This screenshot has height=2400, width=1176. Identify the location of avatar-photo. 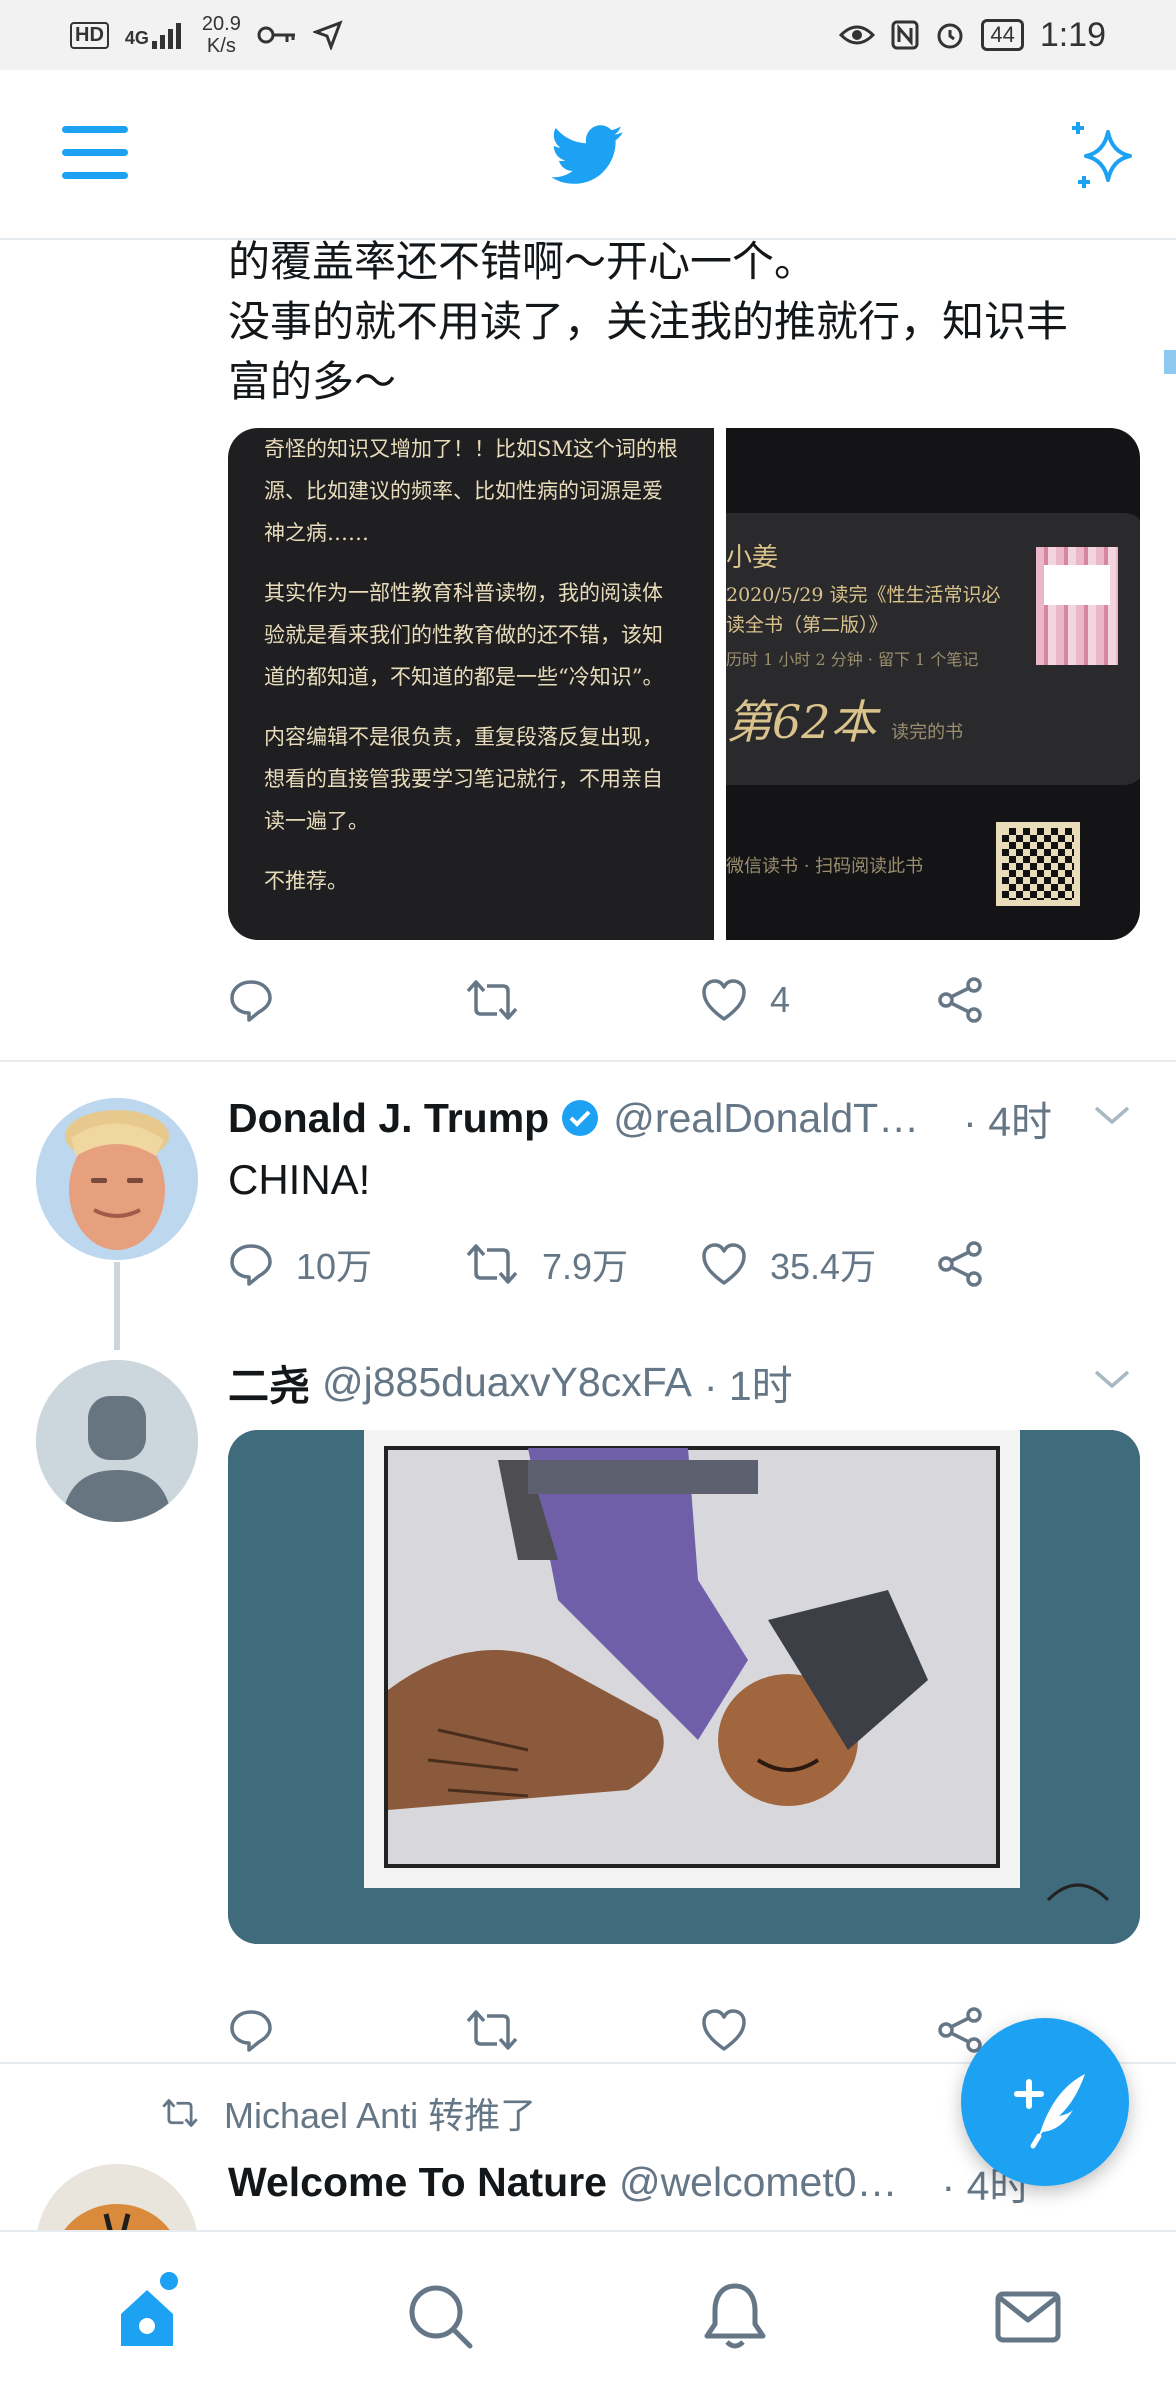
(117, 1179).